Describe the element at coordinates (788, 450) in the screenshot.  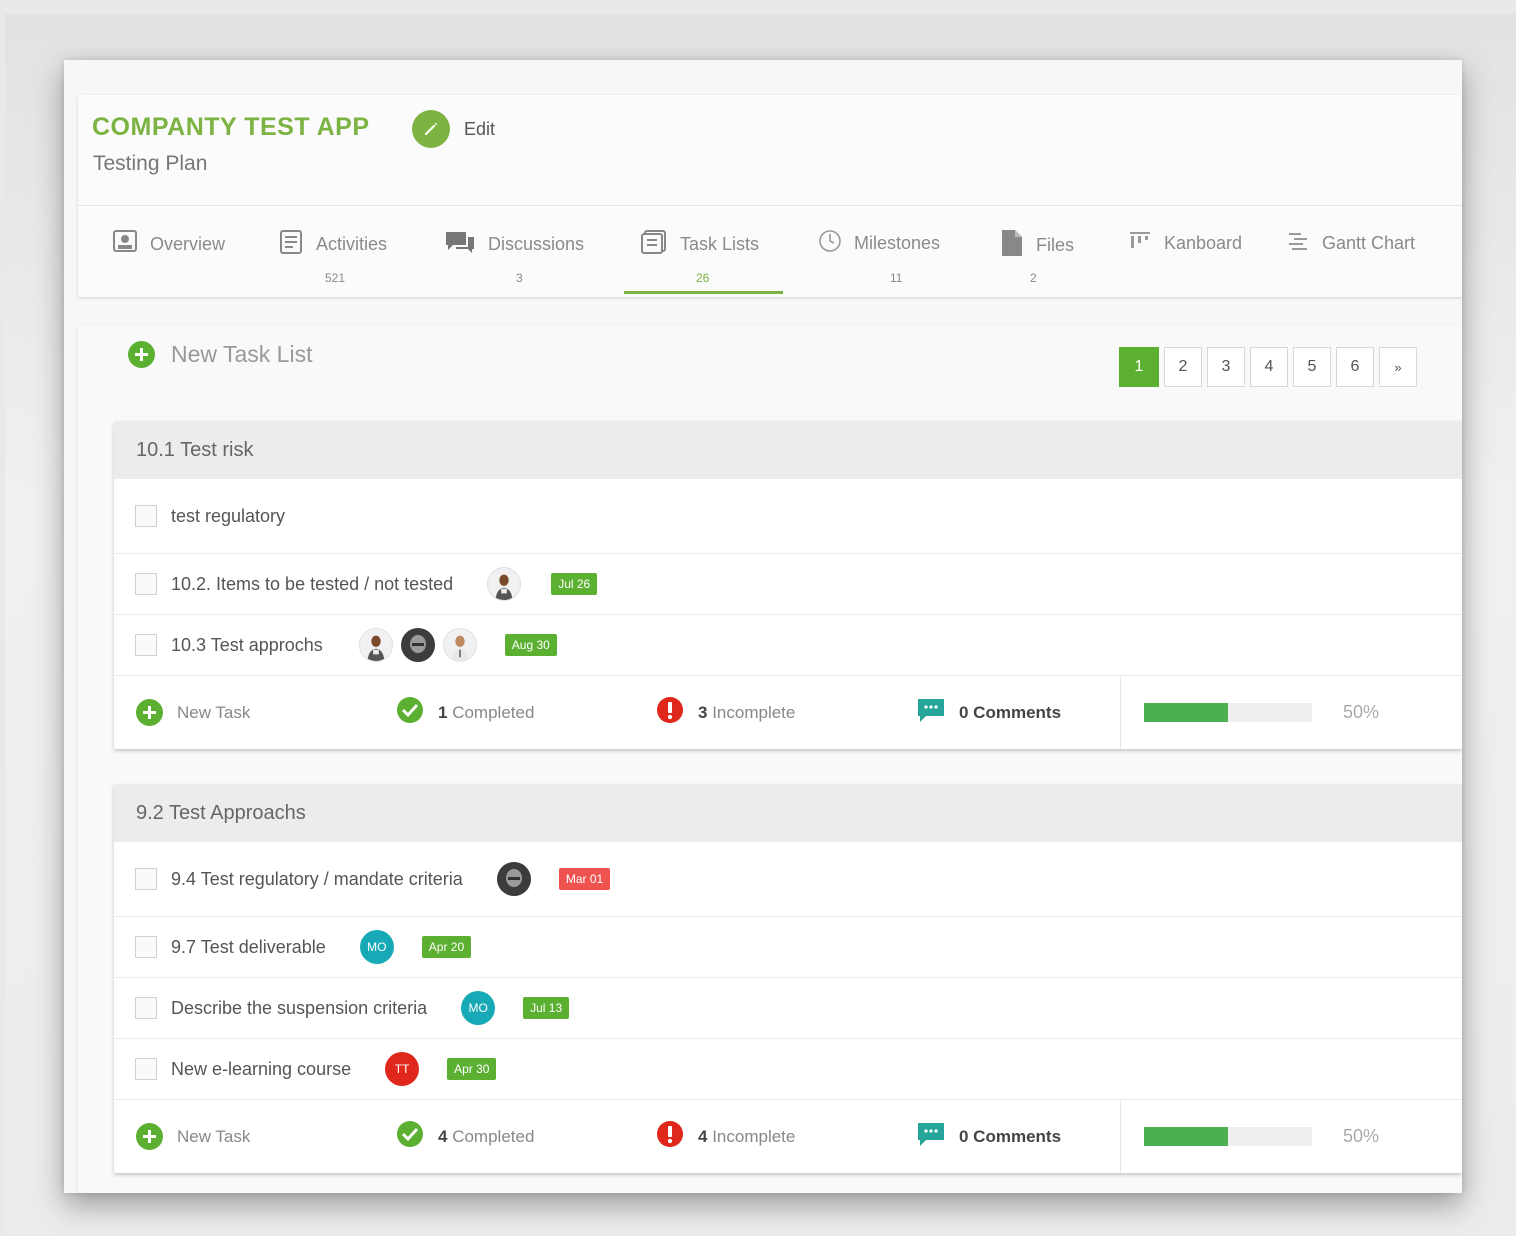
I see `task-list-title: 10.1 Test risk` at that location.